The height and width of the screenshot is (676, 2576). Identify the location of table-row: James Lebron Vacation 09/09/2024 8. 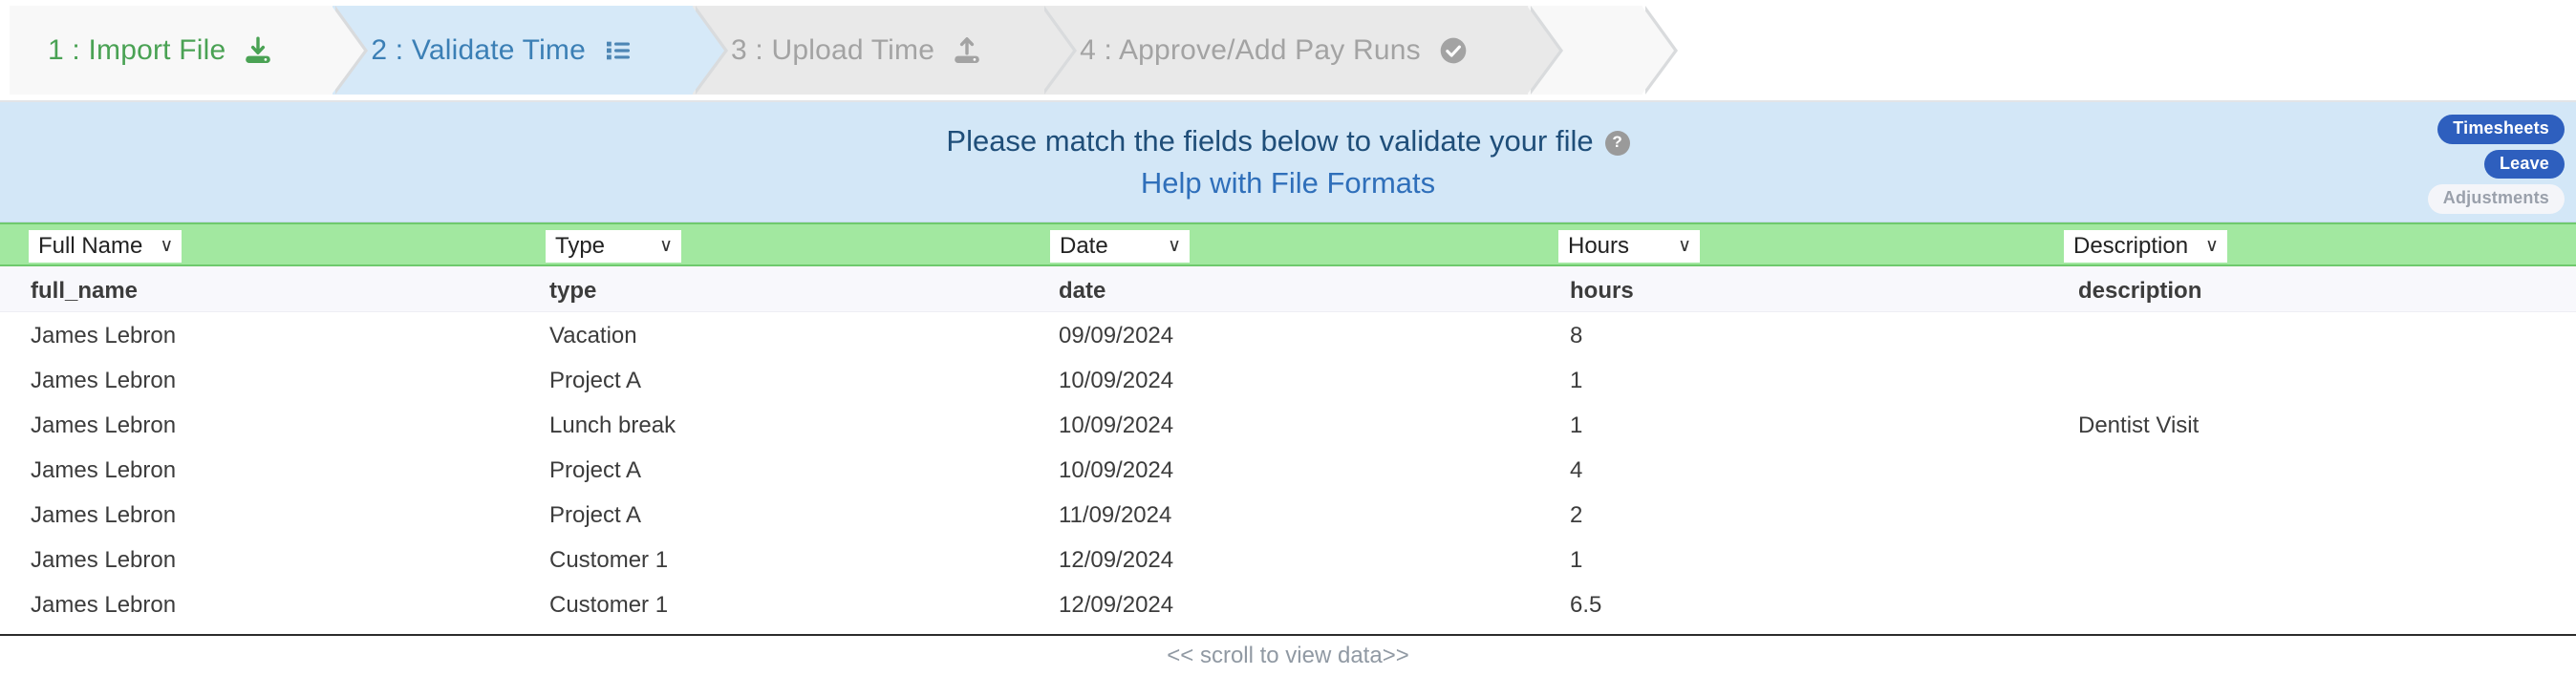
(1288, 334).